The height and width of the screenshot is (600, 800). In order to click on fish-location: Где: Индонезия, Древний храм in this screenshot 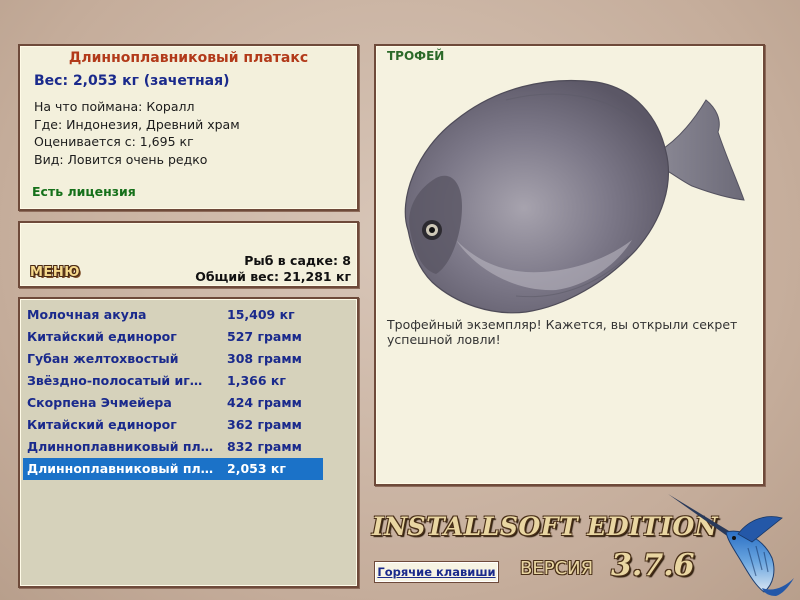, I will do `click(137, 124)`.